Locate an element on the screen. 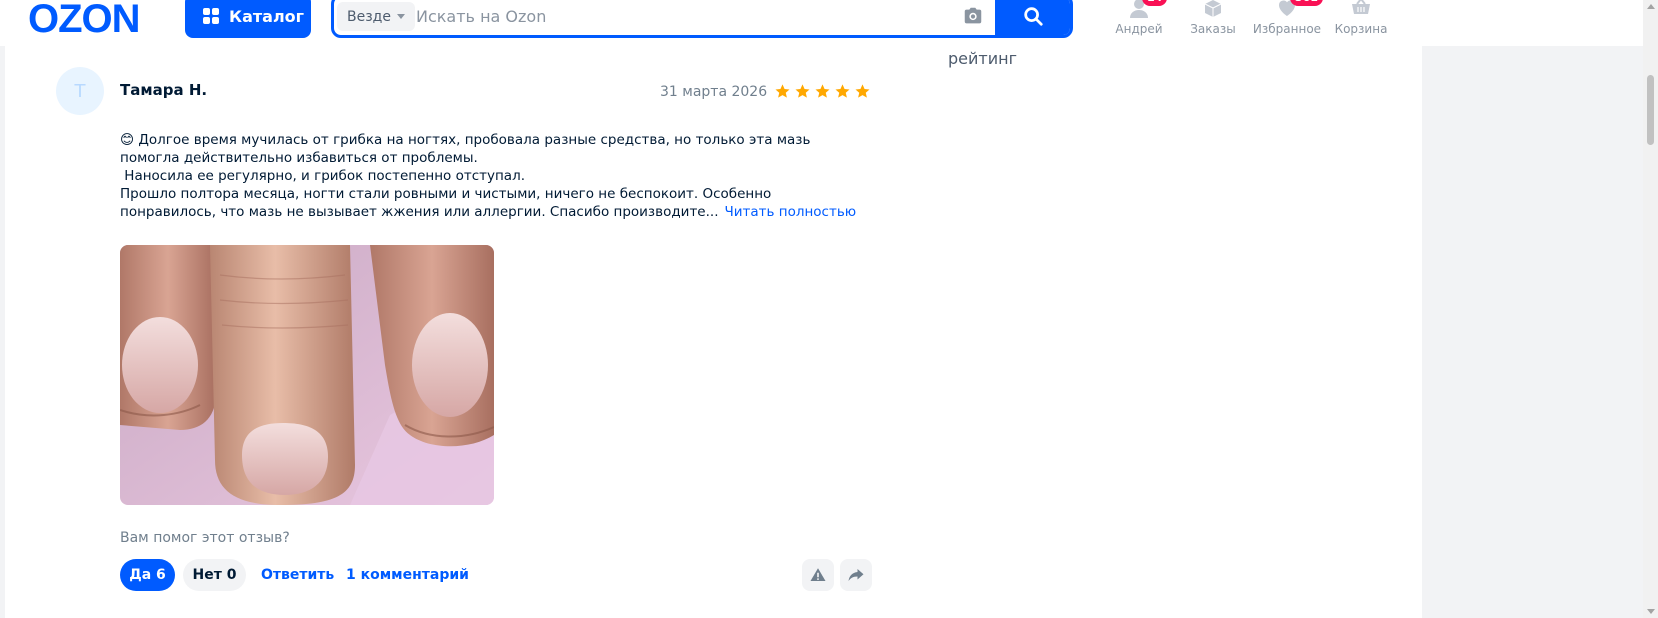 This screenshot has height=618, width=1658. nav-profile-label: Андрей is located at coordinates (1139, 29).